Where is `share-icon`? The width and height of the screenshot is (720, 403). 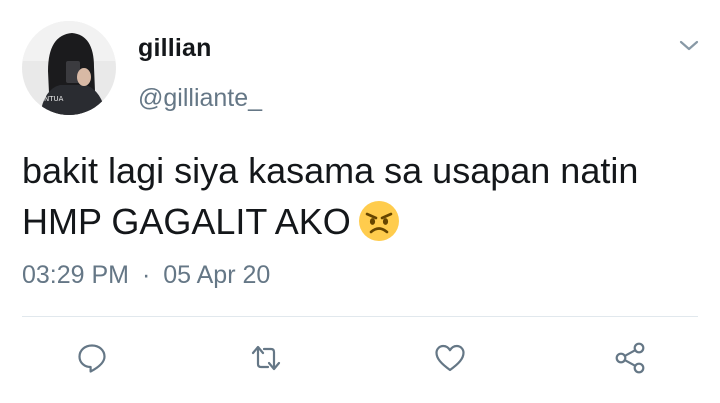
share-icon is located at coordinates (630, 358).